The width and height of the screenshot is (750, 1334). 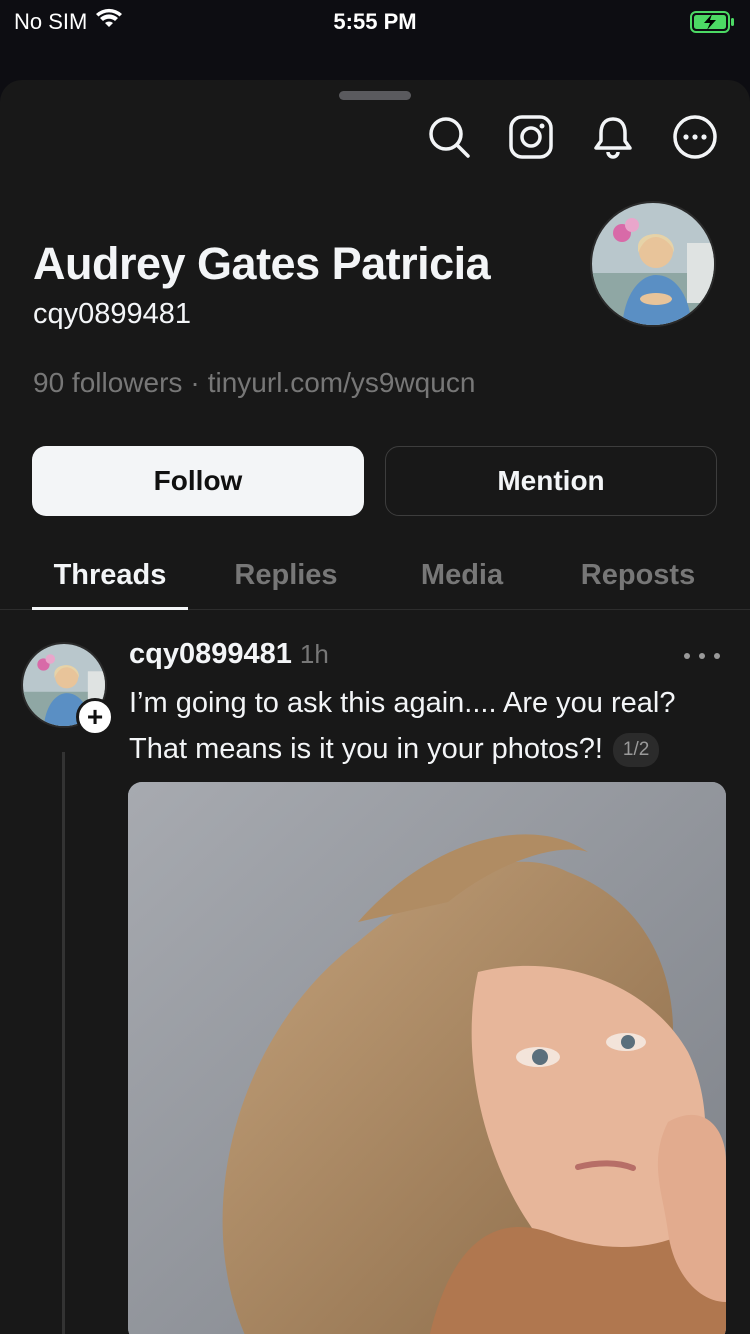 I want to click on followers-count: 90 followers, so click(x=107, y=383).